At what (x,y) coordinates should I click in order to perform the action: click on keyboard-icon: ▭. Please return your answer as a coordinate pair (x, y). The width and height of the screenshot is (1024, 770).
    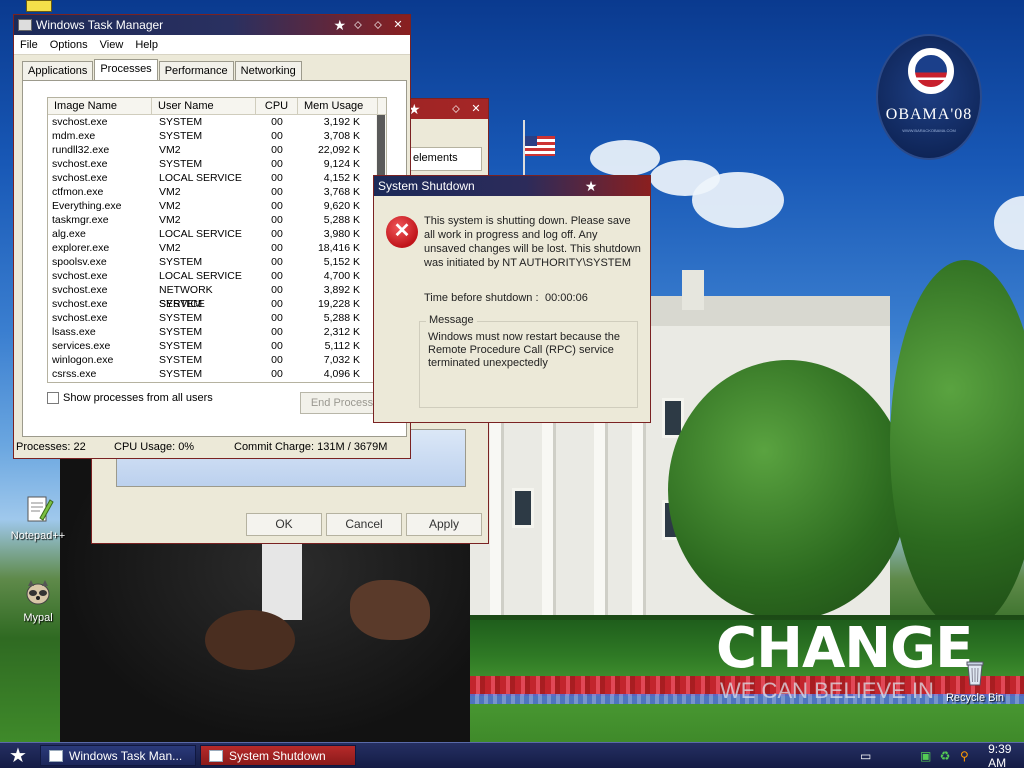
    Looking at the image, I should click on (865, 756).